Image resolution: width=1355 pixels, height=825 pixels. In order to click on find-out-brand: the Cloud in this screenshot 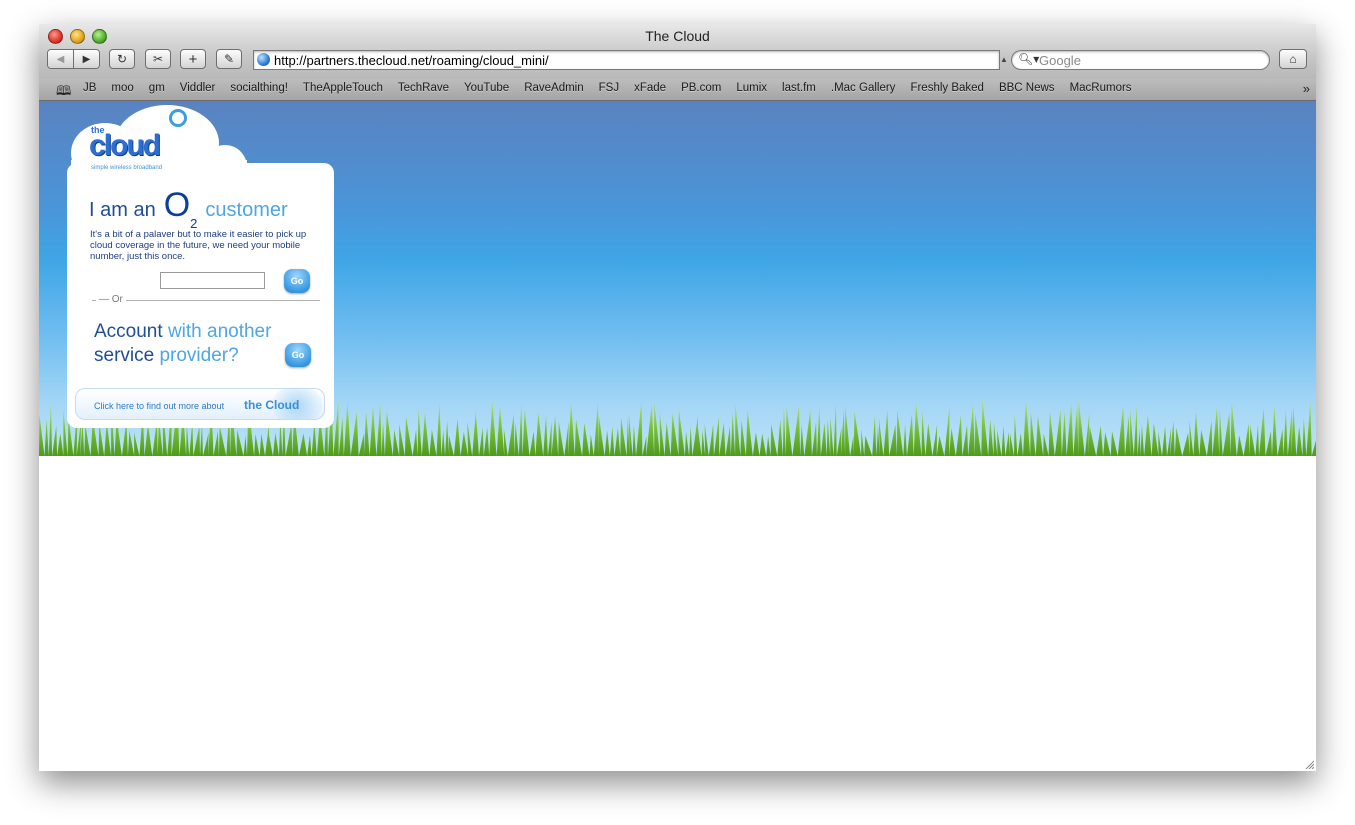, I will do `click(272, 405)`.